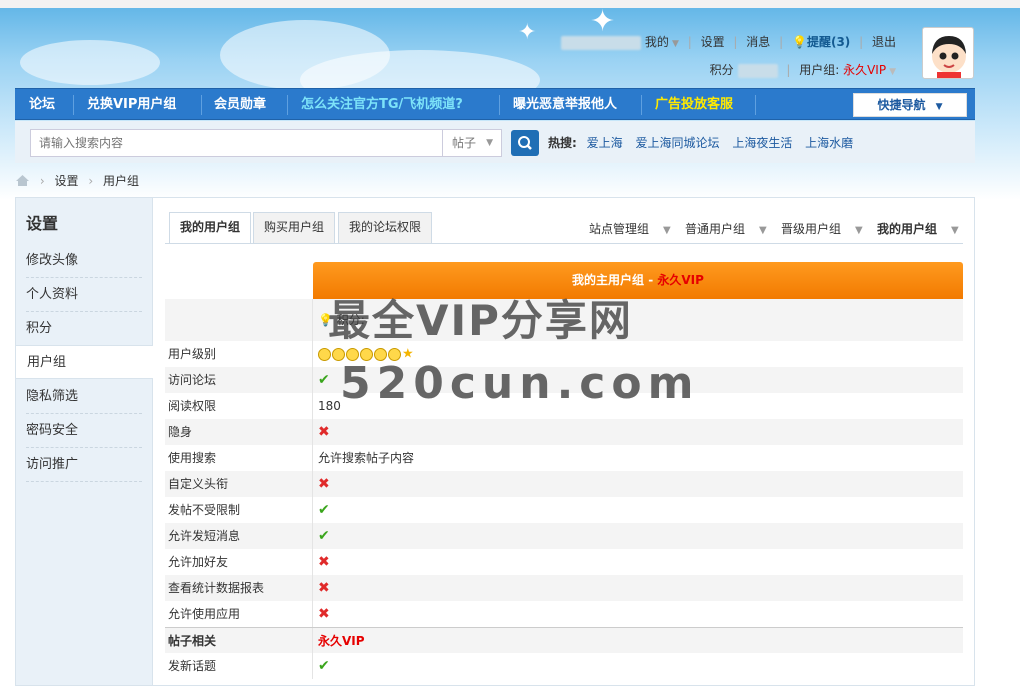  I want to click on groupnav-normal: 普通用户组 ▼, so click(726, 228).